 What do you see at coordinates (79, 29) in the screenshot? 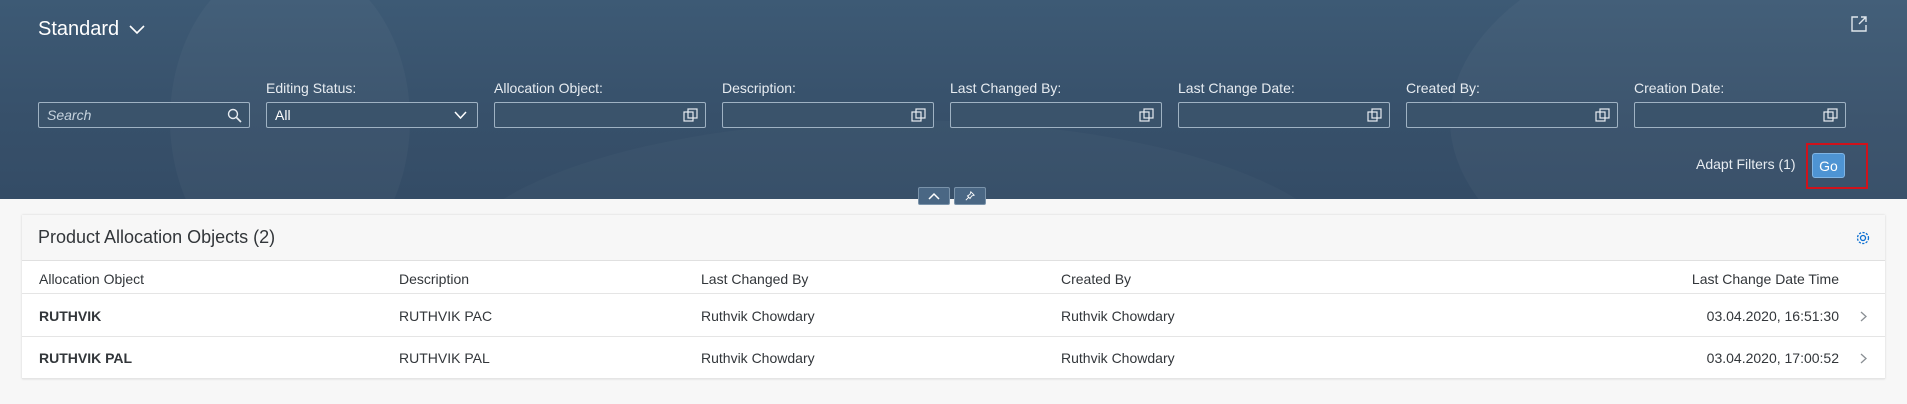
I see `variant-label: Standard` at bounding box center [79, 29].